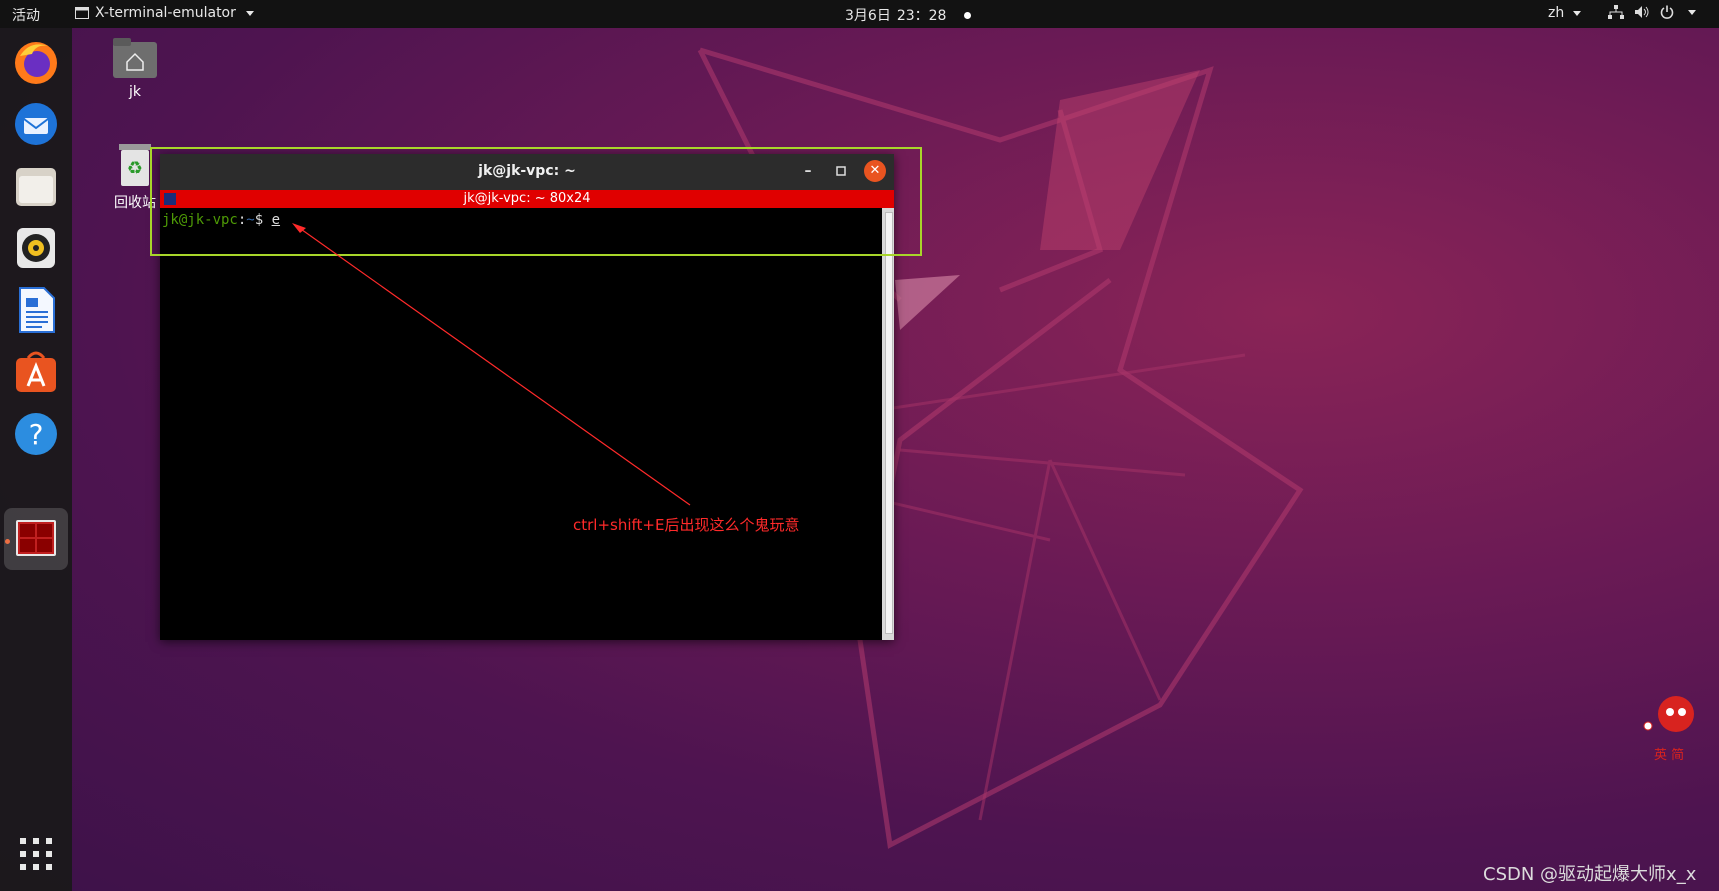 The image size is (1719, 891). I want to click on annotation-arrow, so click(491, 364).